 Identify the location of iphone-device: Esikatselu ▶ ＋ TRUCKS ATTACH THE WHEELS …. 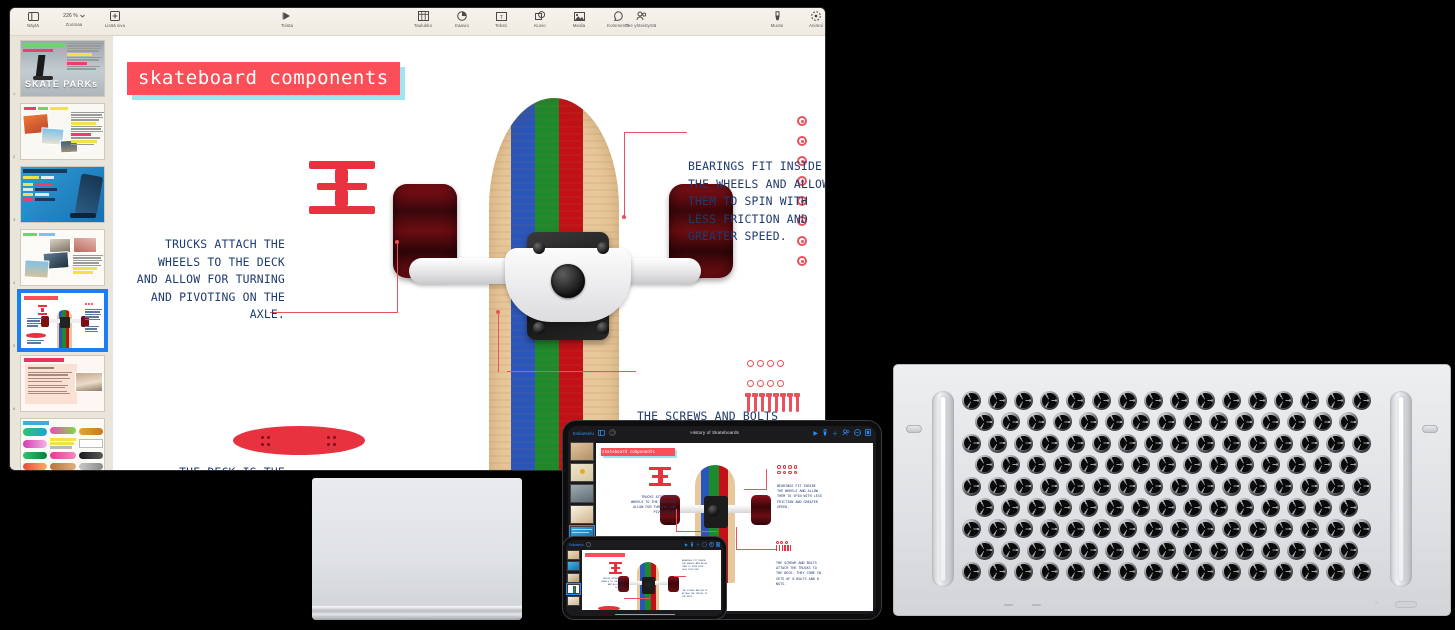
(644, 578).